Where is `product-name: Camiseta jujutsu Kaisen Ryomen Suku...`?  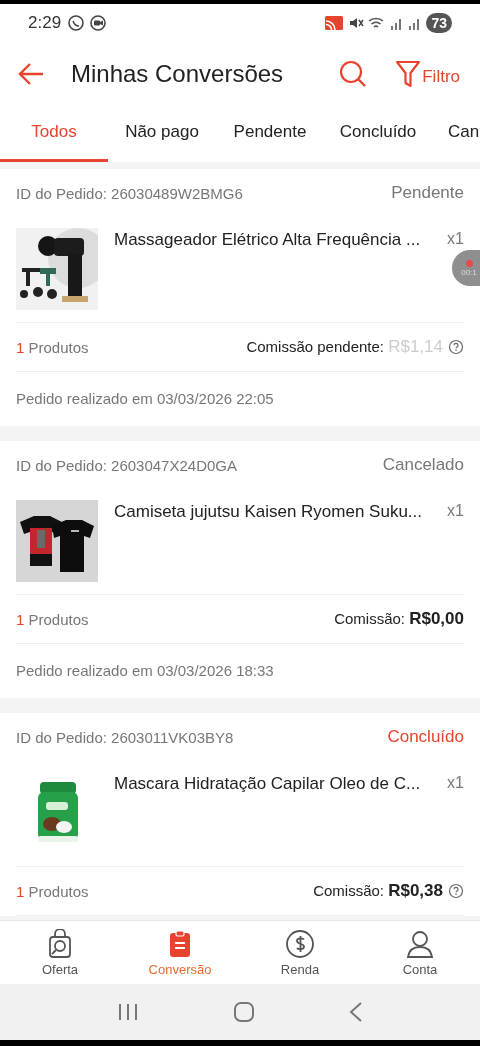
product-name: Camiseta jujutsu Kaisen Ryomen Suku... is located at coordinates (269, 512).